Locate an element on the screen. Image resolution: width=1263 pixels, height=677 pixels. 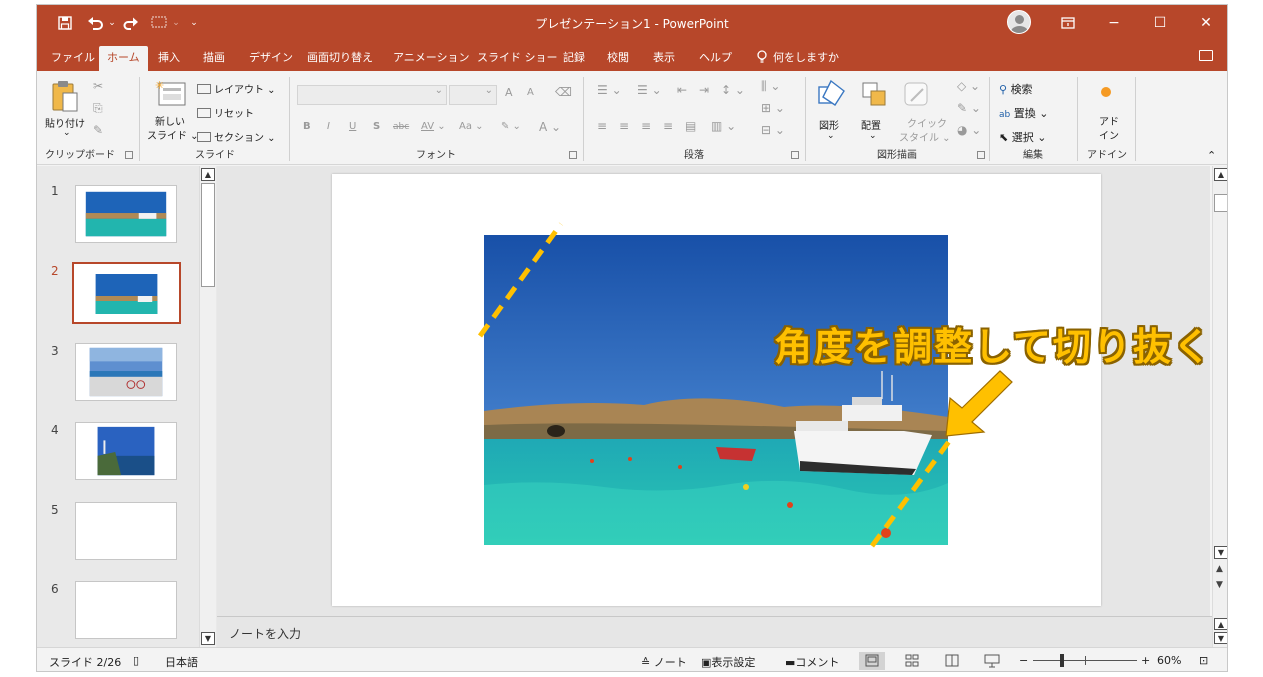
slide-sorter-view-button is located at coordinates (912, 661).